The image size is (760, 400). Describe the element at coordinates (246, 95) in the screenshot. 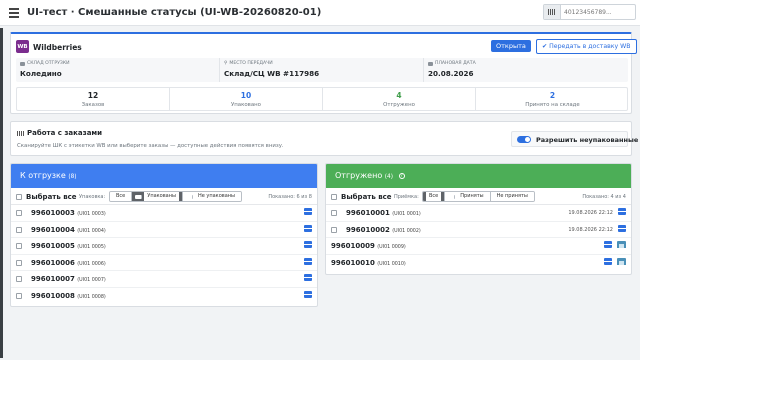

I see `stat-value: 10` at that location.